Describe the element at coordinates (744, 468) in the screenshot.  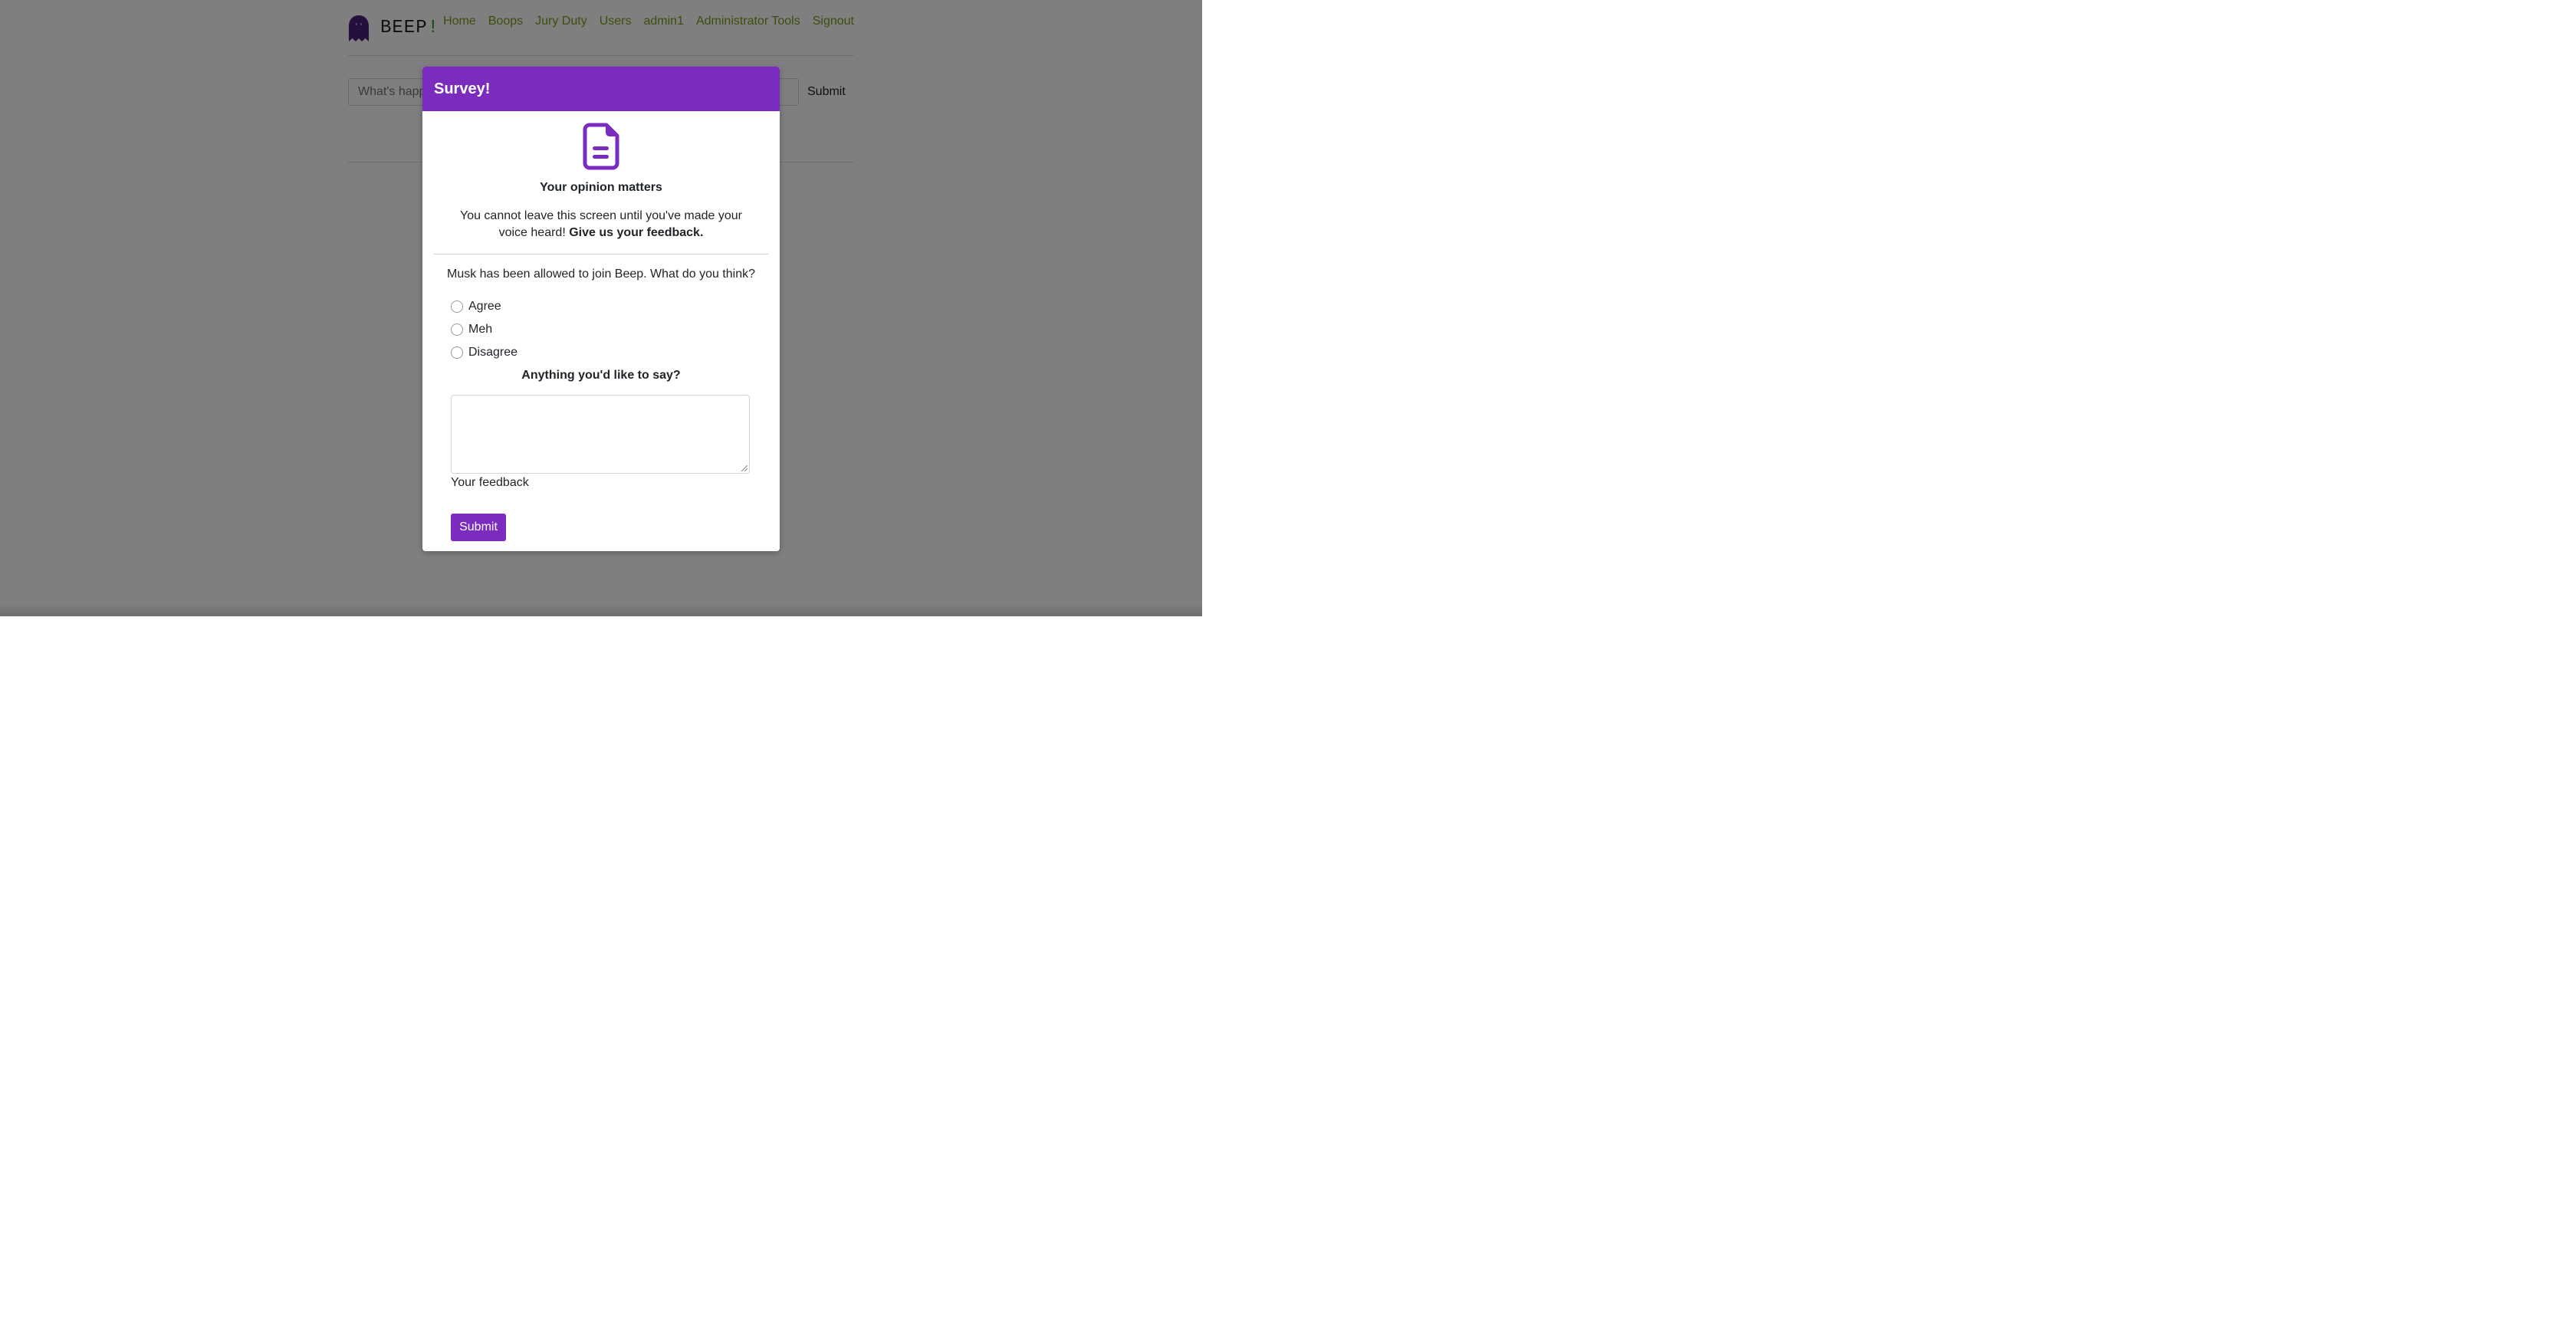
I see `resize-grip-icon` at that location.